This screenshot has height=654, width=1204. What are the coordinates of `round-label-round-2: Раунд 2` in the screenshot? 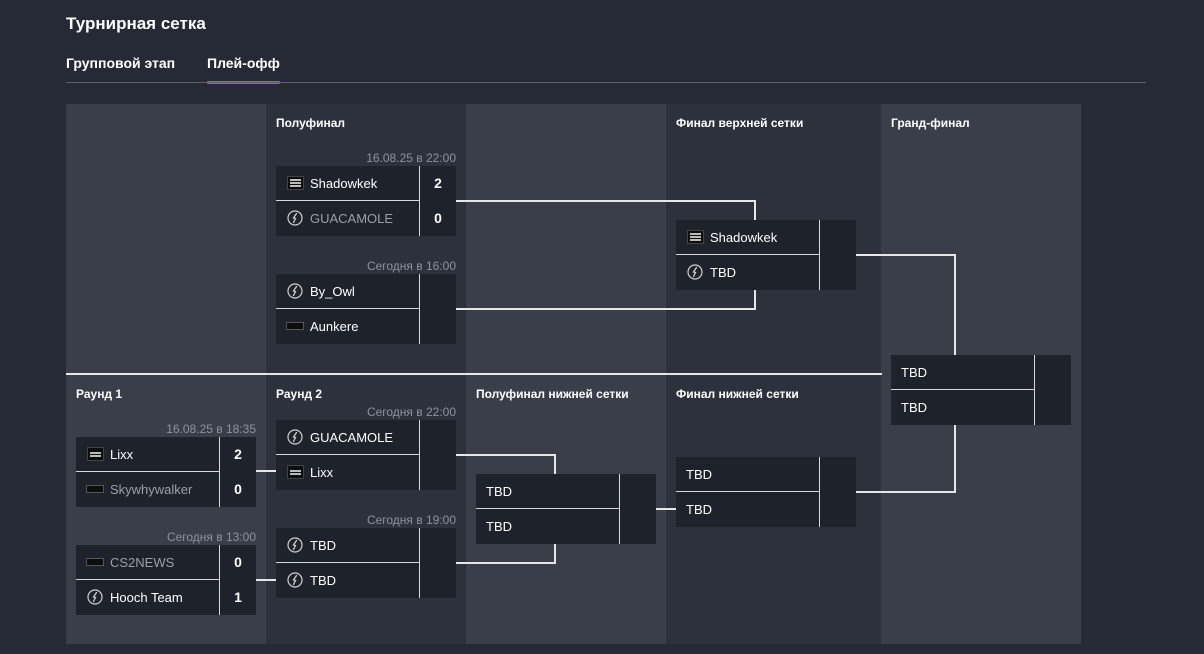 It's located at (299, 394).